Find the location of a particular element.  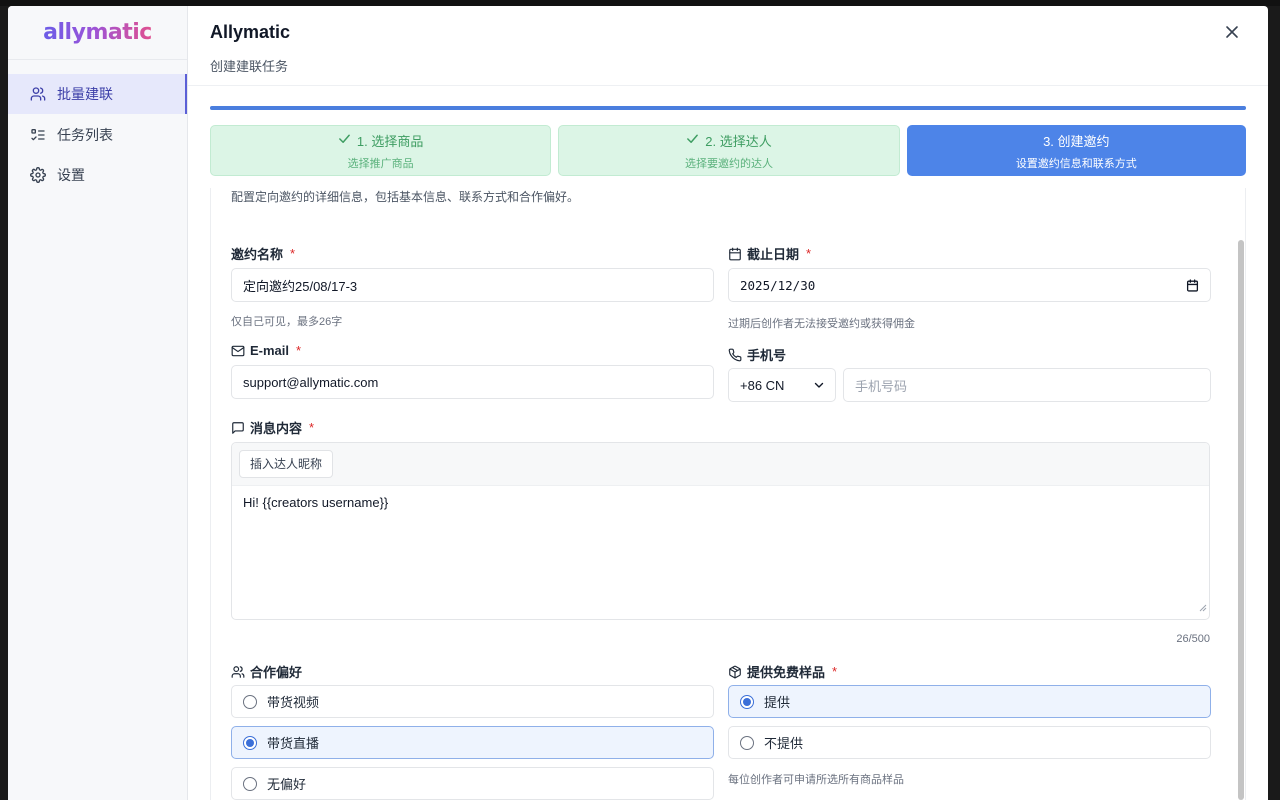

sidebar-item-task-list: 任务列表 is located at coordinates (97, 135).